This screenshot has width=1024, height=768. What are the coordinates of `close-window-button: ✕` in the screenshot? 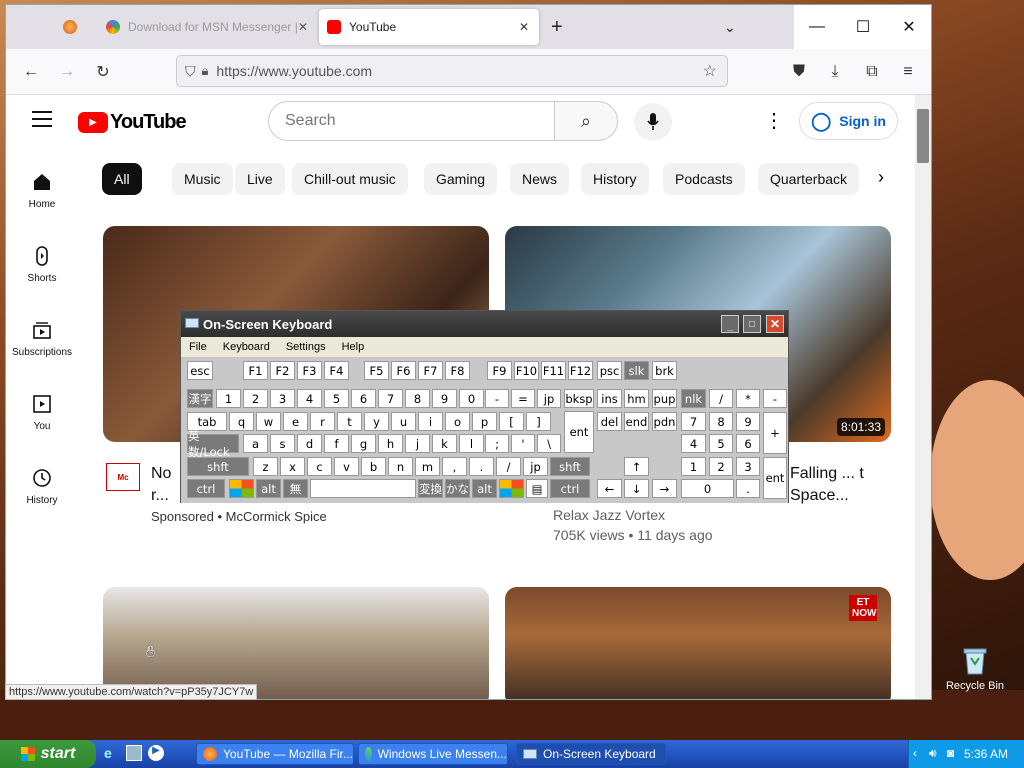 It's located at (908, 27).